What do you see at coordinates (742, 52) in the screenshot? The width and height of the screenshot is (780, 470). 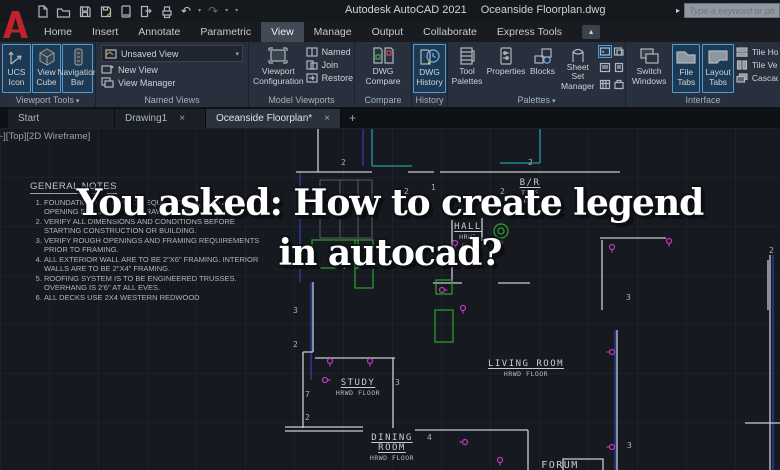 I see `tile-horizontally-icon` at bounding box center [742, 52].